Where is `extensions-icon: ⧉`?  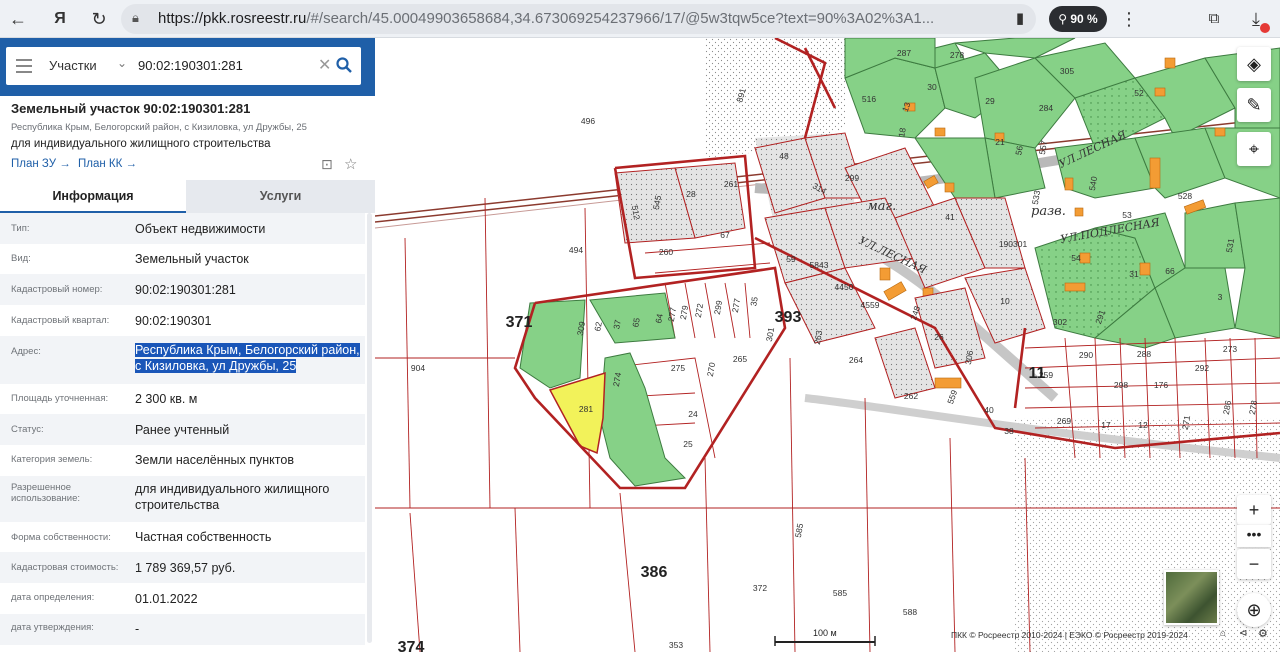
extensions-icon: ⧉ is located at coordinates (1214, 19).